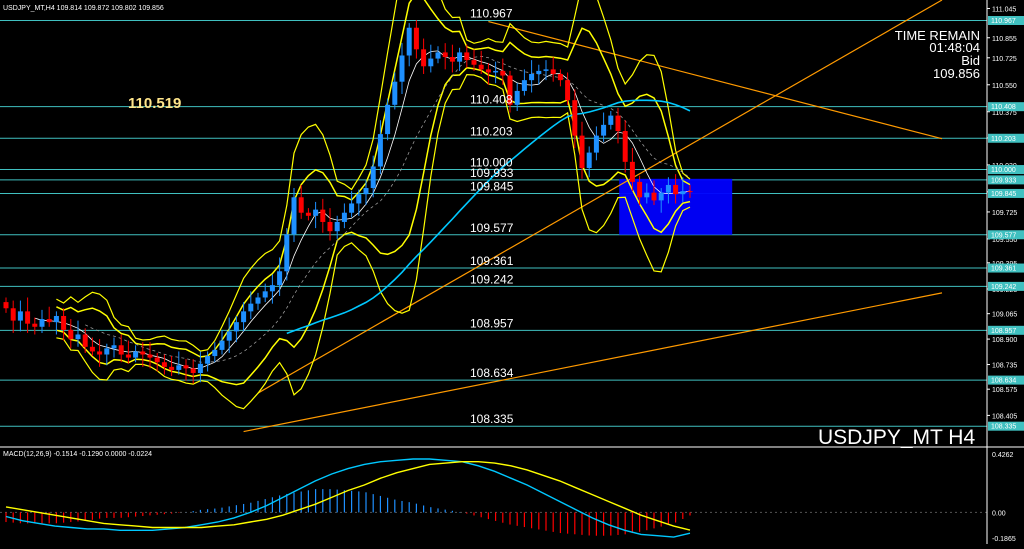  I want to click on level-label: 108.957, so click(492, 323).